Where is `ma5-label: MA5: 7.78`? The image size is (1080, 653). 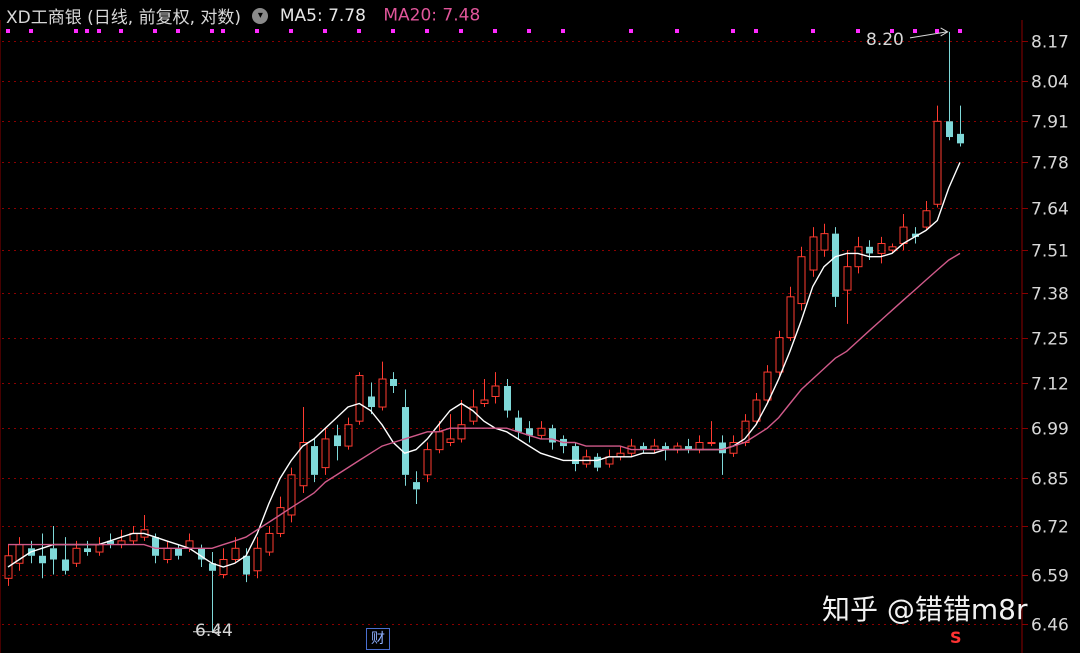
ma5-label: MA5: 7.78 is located at coordinates (322, 15).